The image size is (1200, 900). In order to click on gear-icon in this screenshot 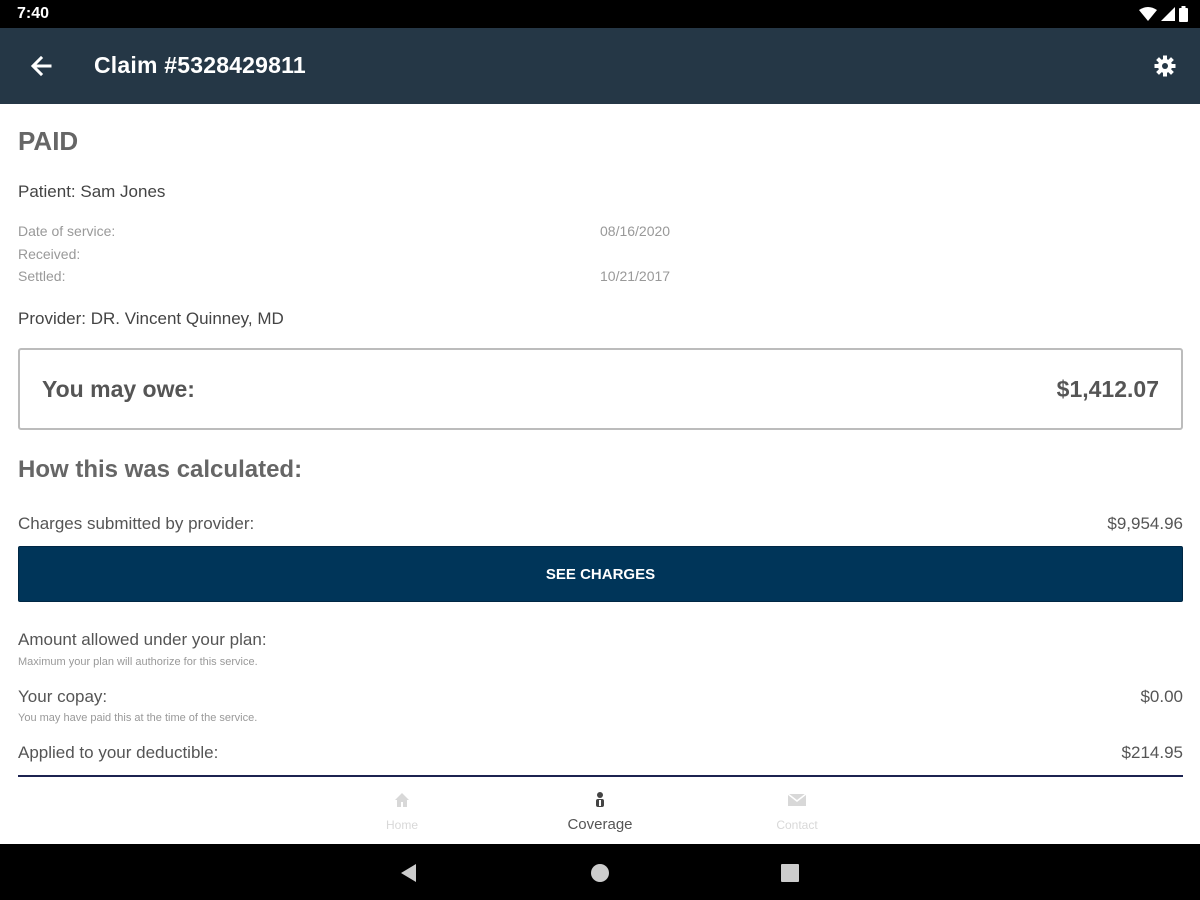, I will do `click(1165, 66)`.